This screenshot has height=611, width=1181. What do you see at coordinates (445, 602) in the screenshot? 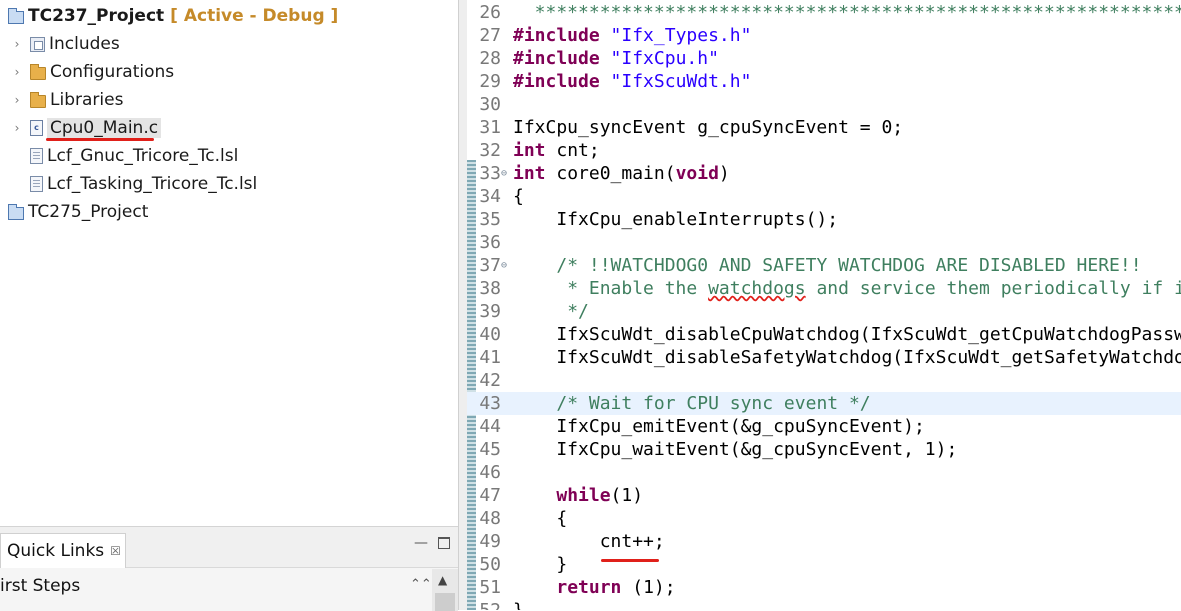
I see `scrollbar-thumb` at bounding box center [445, 602].